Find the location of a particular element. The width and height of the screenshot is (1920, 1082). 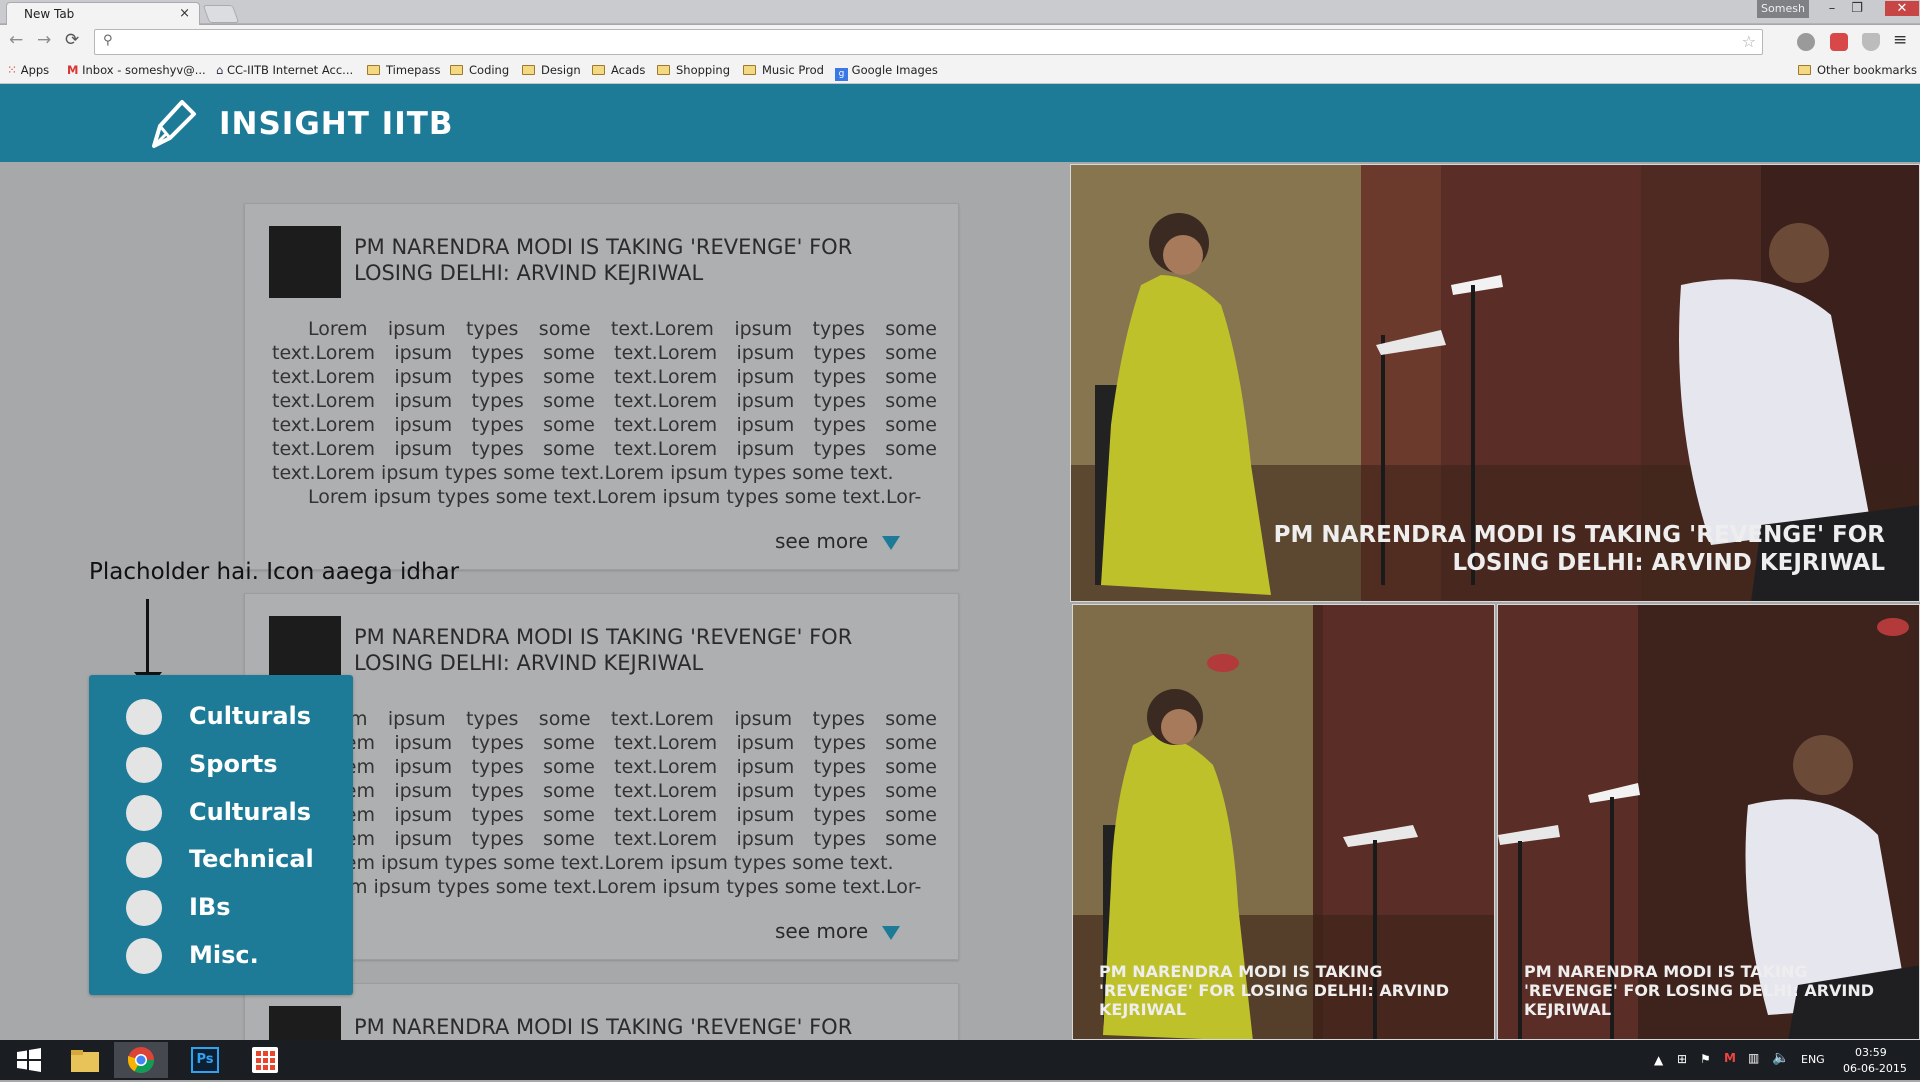

site-title: INSIGHT IITB is located at coordinates (336, 124).